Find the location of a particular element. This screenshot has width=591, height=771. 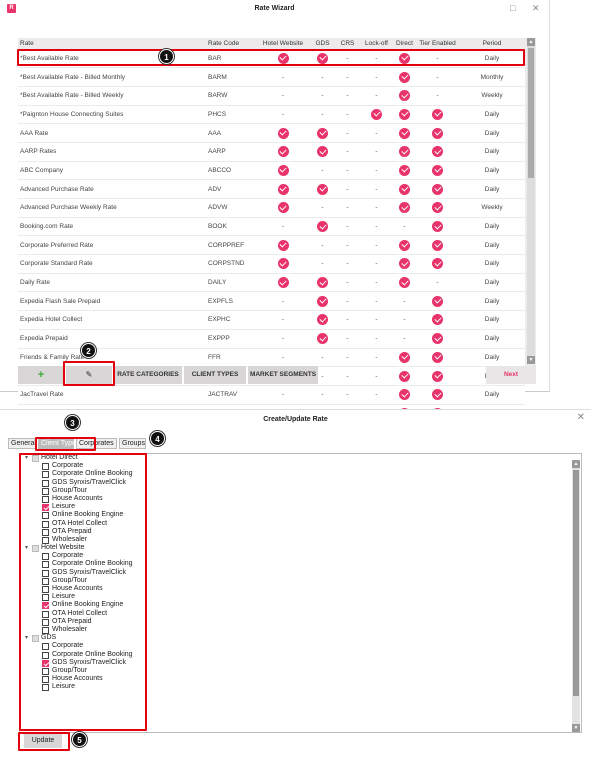

window-title: Rate Wizard is located at coordinates (274, 8).